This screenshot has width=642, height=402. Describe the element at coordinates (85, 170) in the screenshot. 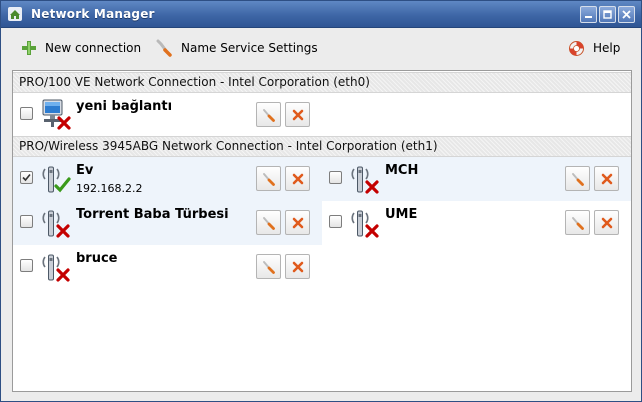

I see `connection-name: Ev` at that location.